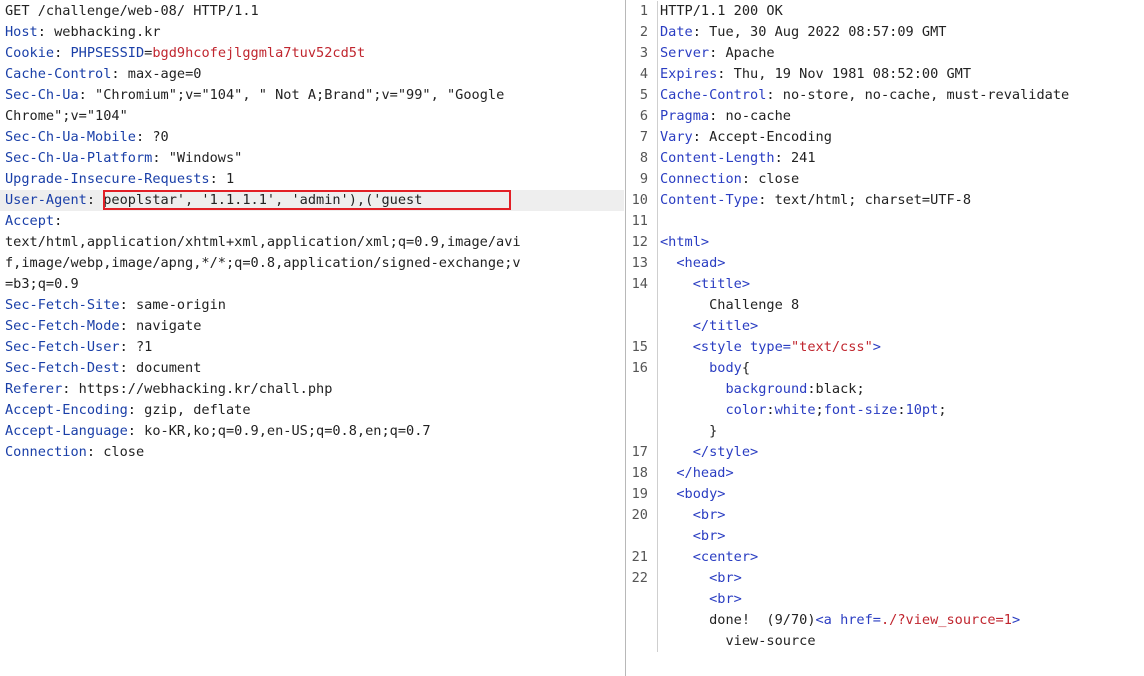 The height and width of the screenshot is (676, 1144). Describe the element at coordinates (62, 368) in the screenshot. I see `header-name: Sec-Fetch-Dest` at that location.